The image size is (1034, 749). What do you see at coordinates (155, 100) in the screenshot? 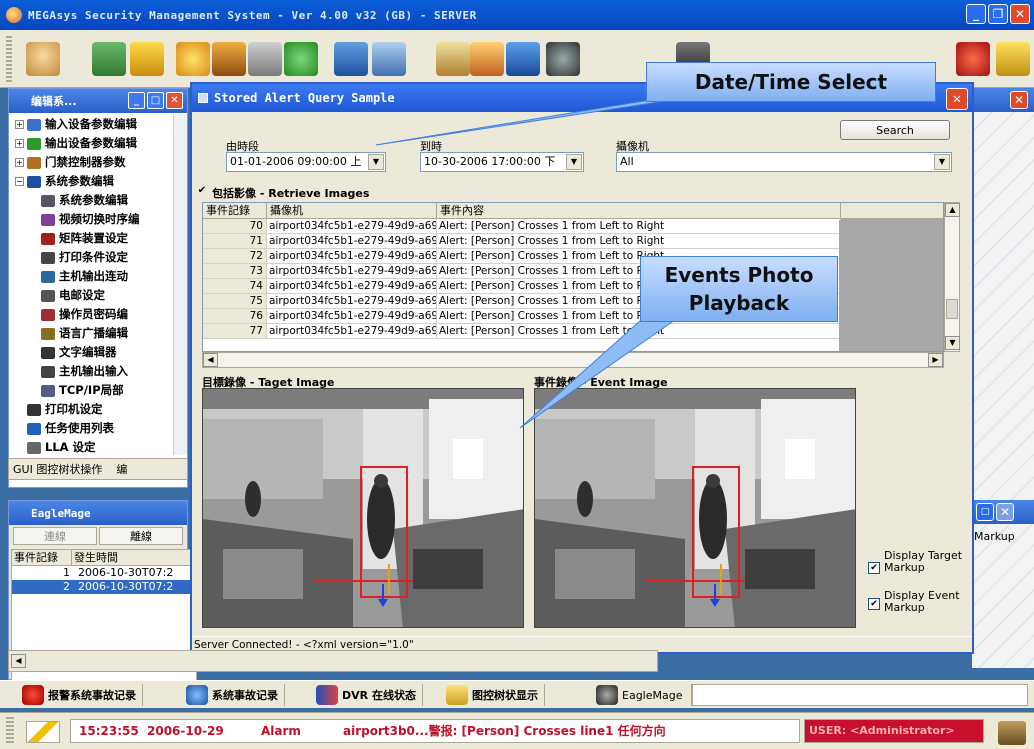
I see `editor-panel-maximize-button: □` at bounding box center [155, 100].